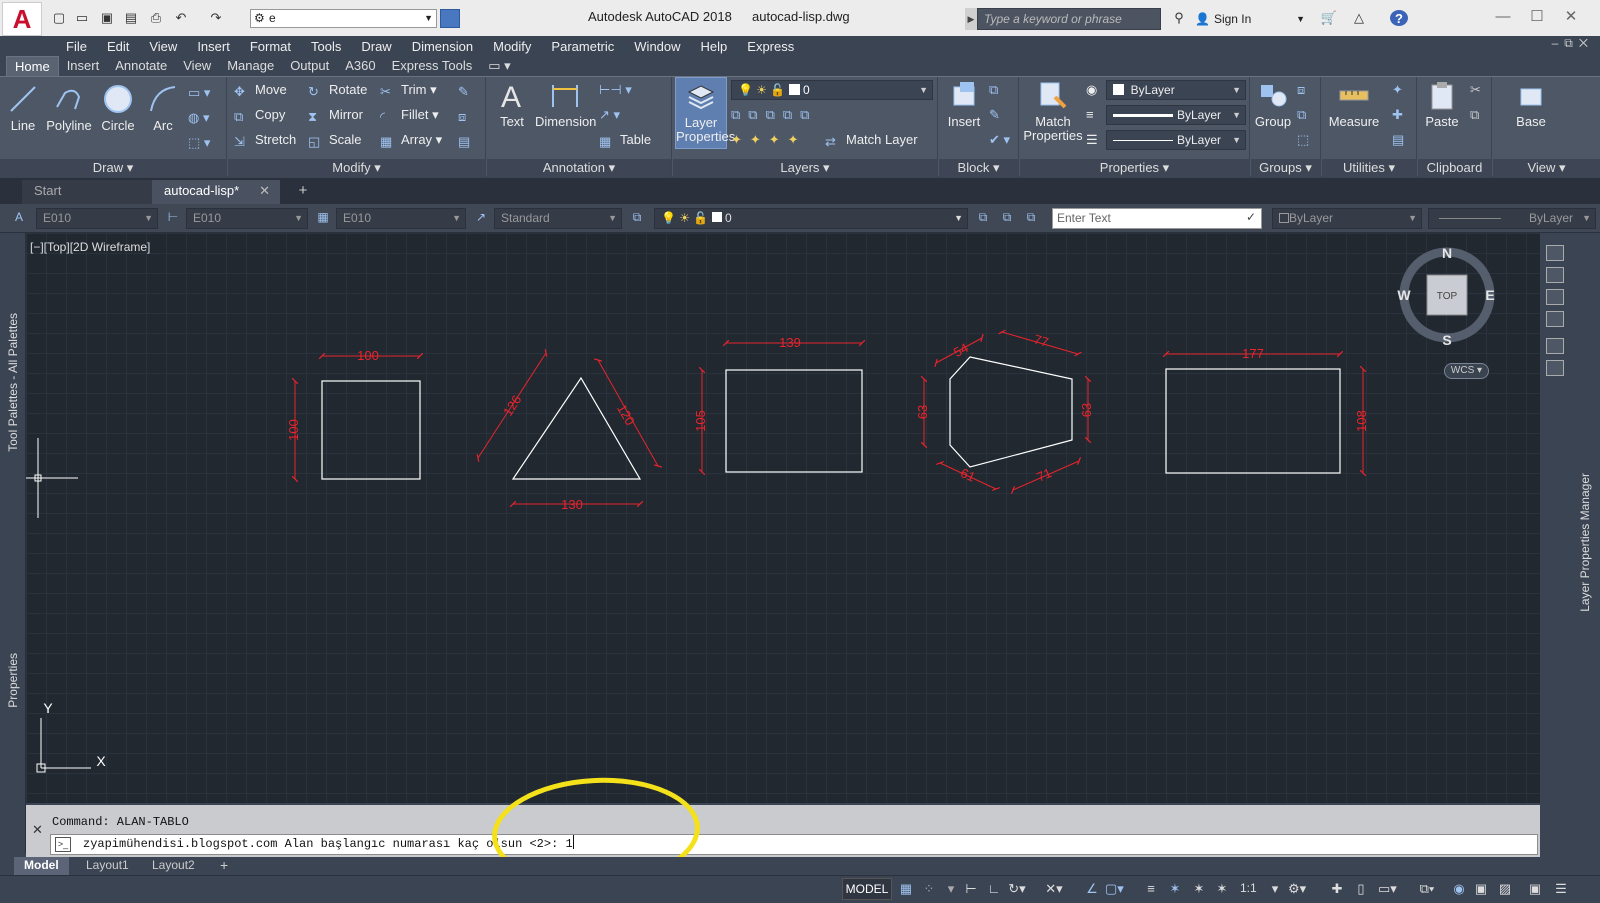  Describe the element at coordinates (1475, 90) in the screenshot. I see `cut-icon: ✂` at that location.